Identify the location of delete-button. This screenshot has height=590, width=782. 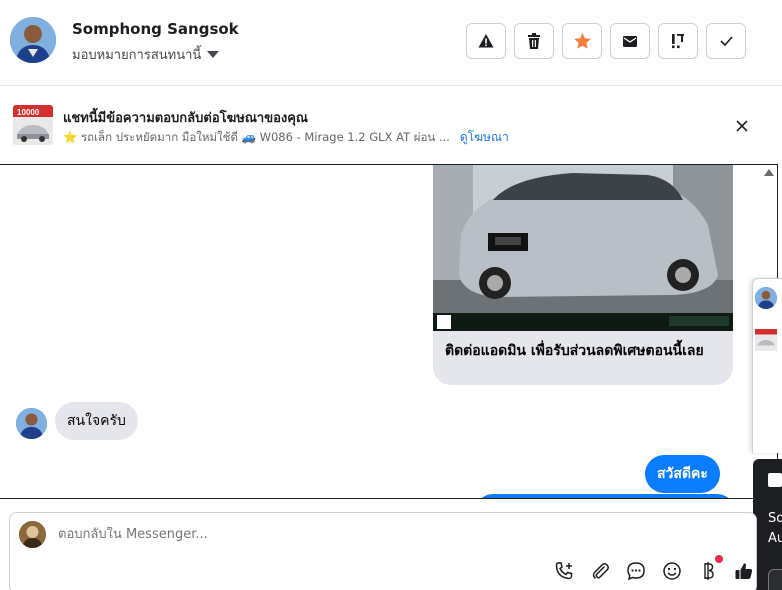
(534, 41).